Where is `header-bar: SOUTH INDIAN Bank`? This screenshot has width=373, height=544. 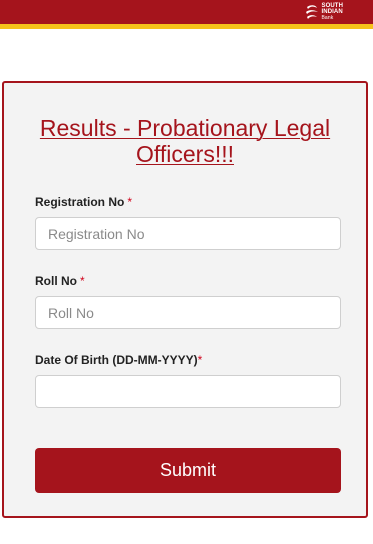 header-bar: SOUTH INDIAN Bank is located at coordinates (186, 12).